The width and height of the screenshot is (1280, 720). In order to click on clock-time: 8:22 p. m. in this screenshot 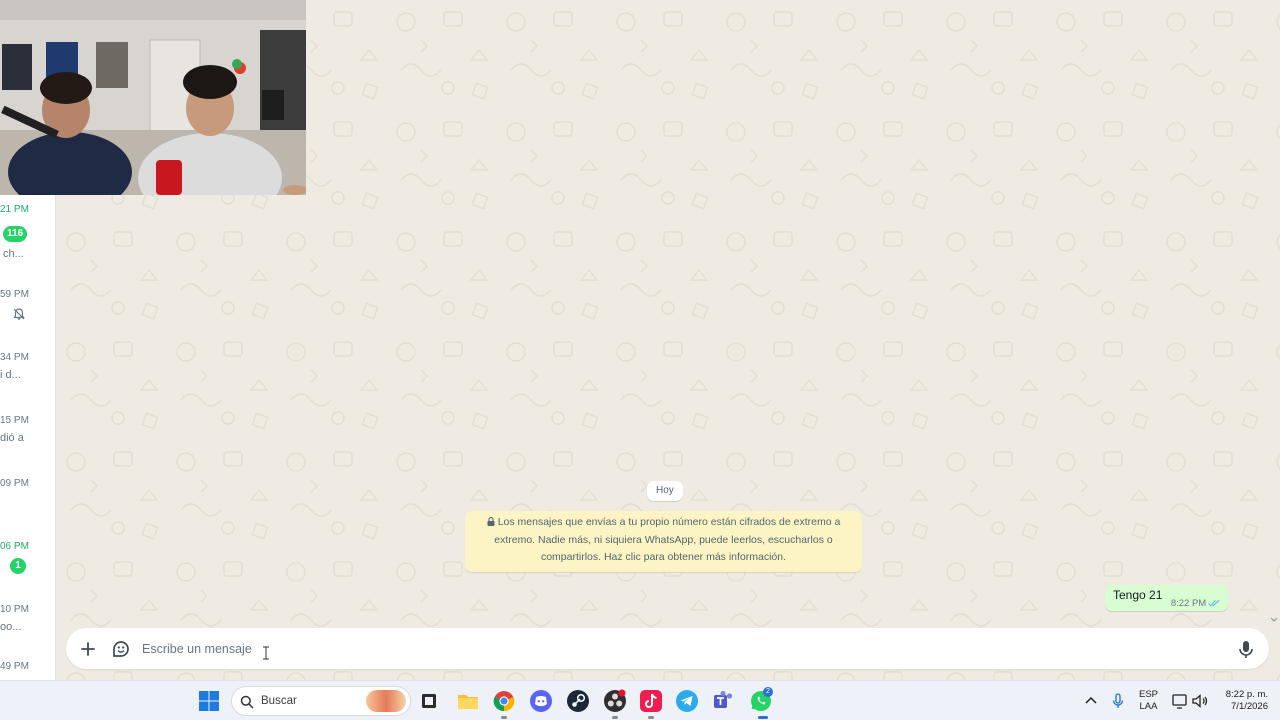, I will do `click(1246, 694)`.